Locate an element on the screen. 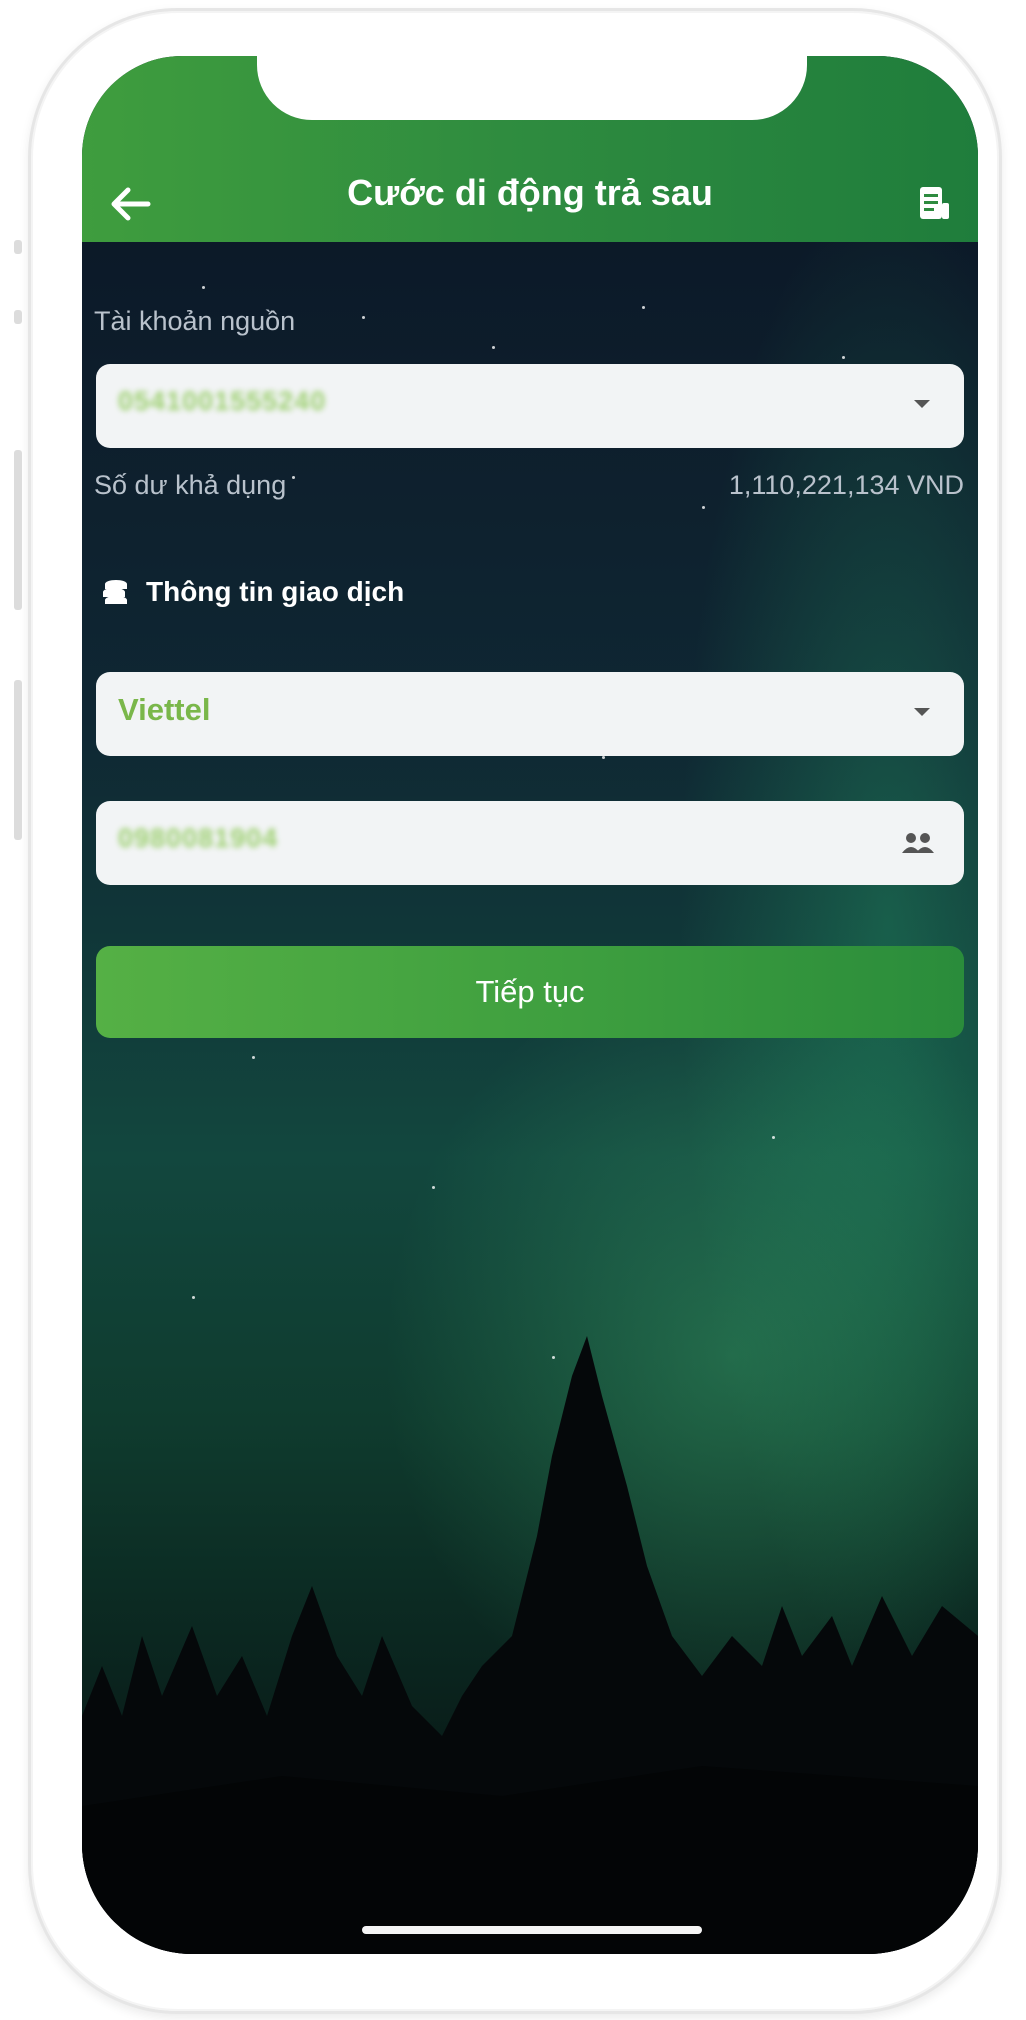  source-account-value: 0541001555240 is located at coordinates (222, 401).